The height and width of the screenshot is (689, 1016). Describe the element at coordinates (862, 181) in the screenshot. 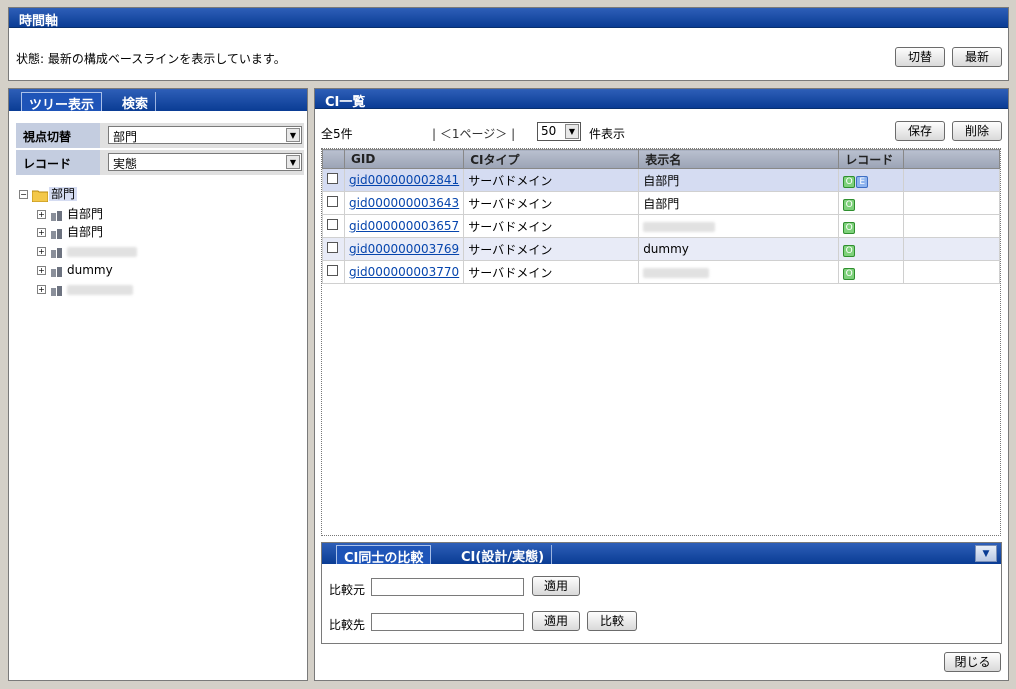

I see `expected-record-icon: E` at that location.